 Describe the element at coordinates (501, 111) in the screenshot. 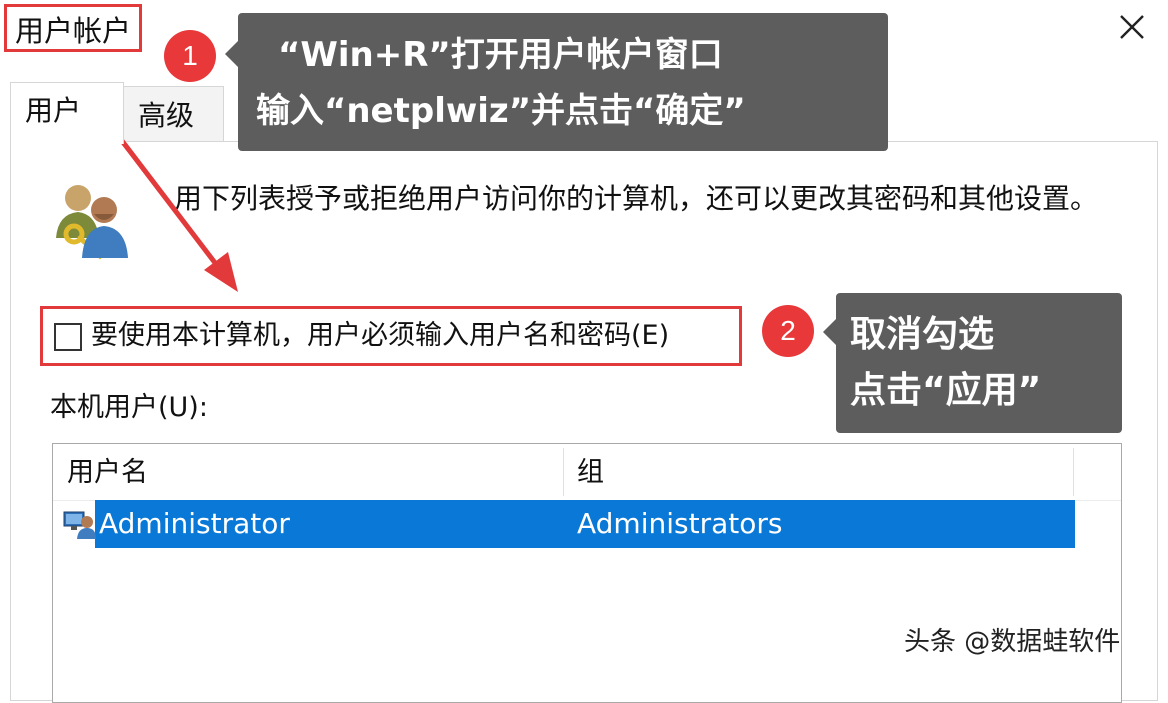

I see `callout-step1-line2: 输入“netplwiz”并点击“确定”` at that location.